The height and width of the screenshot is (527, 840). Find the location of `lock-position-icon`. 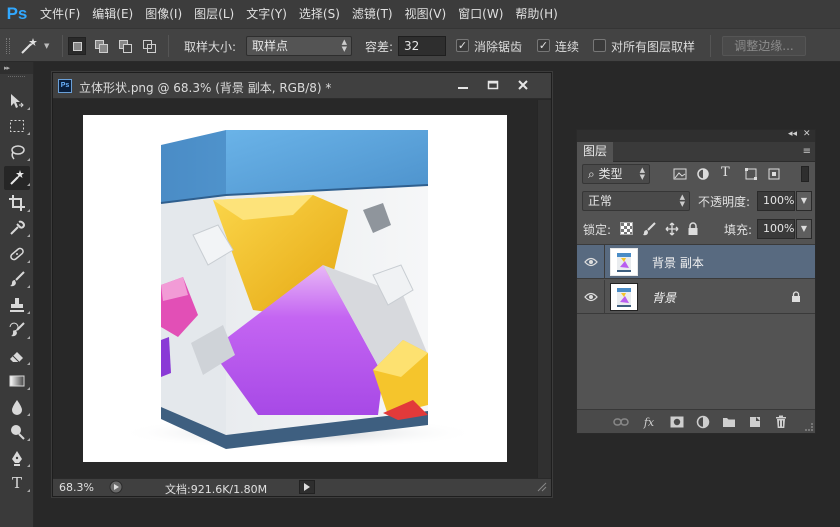

lock-position-icon is located at coordinates (672, 229).